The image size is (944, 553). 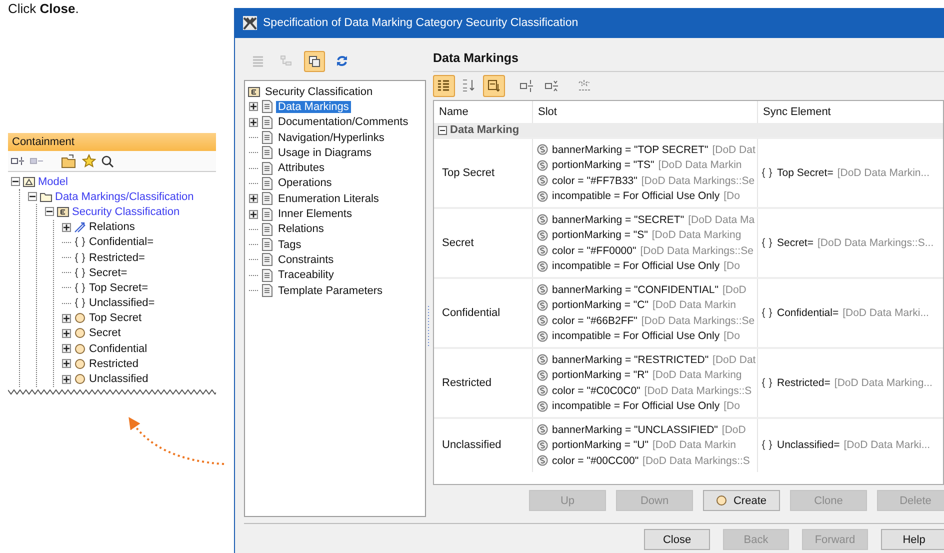 What do you see at coordinates (618, 220) in the screenshot?
I see `slot-value: bannerMarking = "SECRET"` at bounding box center [618, 220].